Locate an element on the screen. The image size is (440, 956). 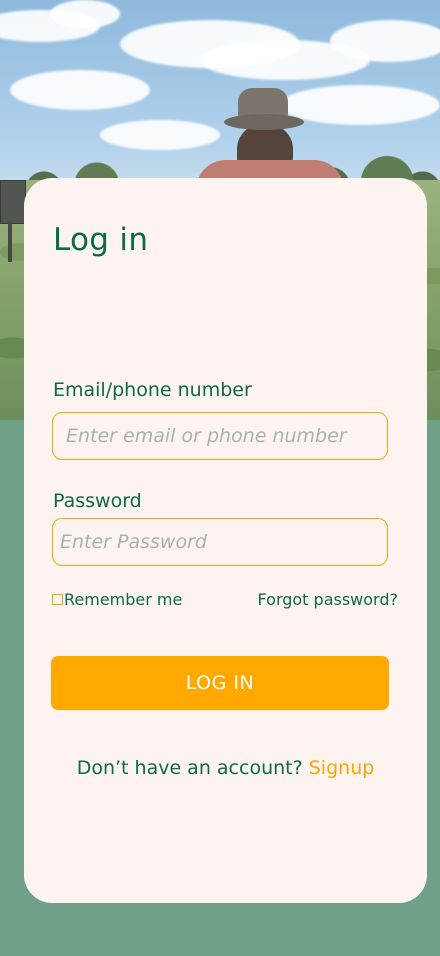
signup-row: Don’t have an account? Signup is located at coordinates (225, 768).